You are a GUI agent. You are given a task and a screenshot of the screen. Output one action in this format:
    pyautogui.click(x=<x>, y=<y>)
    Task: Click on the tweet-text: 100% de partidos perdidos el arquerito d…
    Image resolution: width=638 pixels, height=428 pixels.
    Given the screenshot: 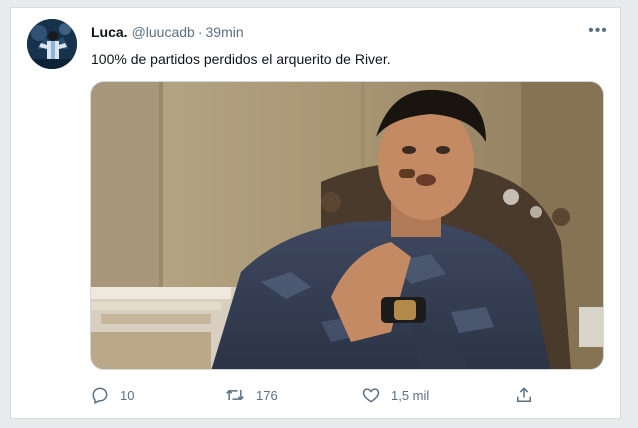 What is the action you would take?
    pyautogui.click(x=241, y=59)
    